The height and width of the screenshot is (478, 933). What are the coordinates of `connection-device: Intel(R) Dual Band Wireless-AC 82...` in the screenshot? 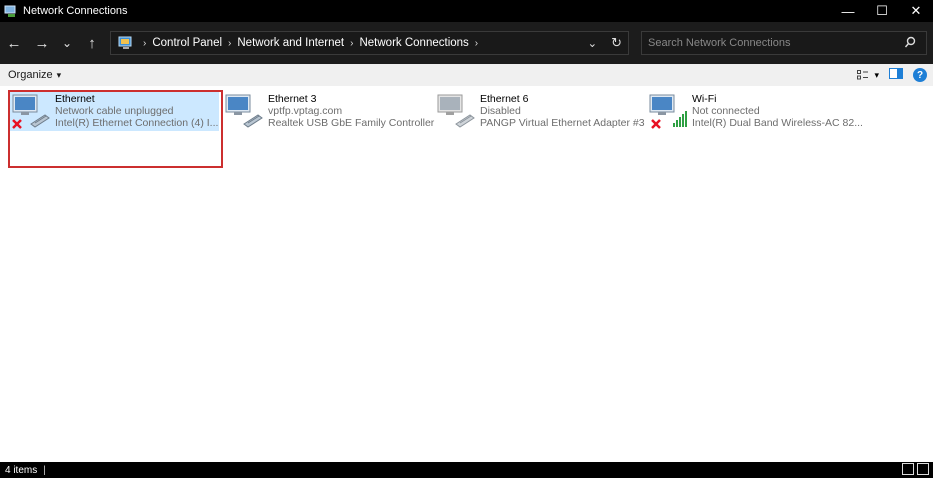 It's located at (777, 123).